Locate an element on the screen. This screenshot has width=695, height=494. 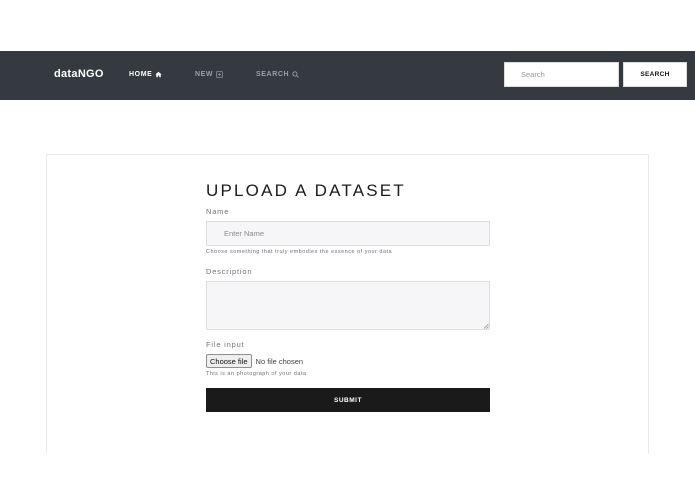
navbar-search-input is located at coordinates (561, 74).